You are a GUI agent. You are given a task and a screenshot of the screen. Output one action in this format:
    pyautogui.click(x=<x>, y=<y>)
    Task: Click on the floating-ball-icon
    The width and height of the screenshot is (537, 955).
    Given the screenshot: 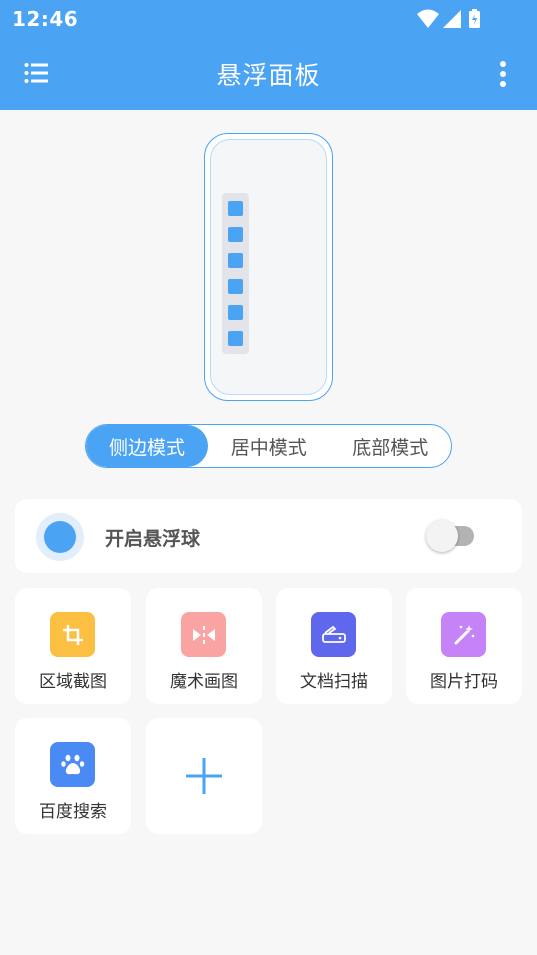 What is the action you would take?
    pyautogui.click(x=60, y=537)
    